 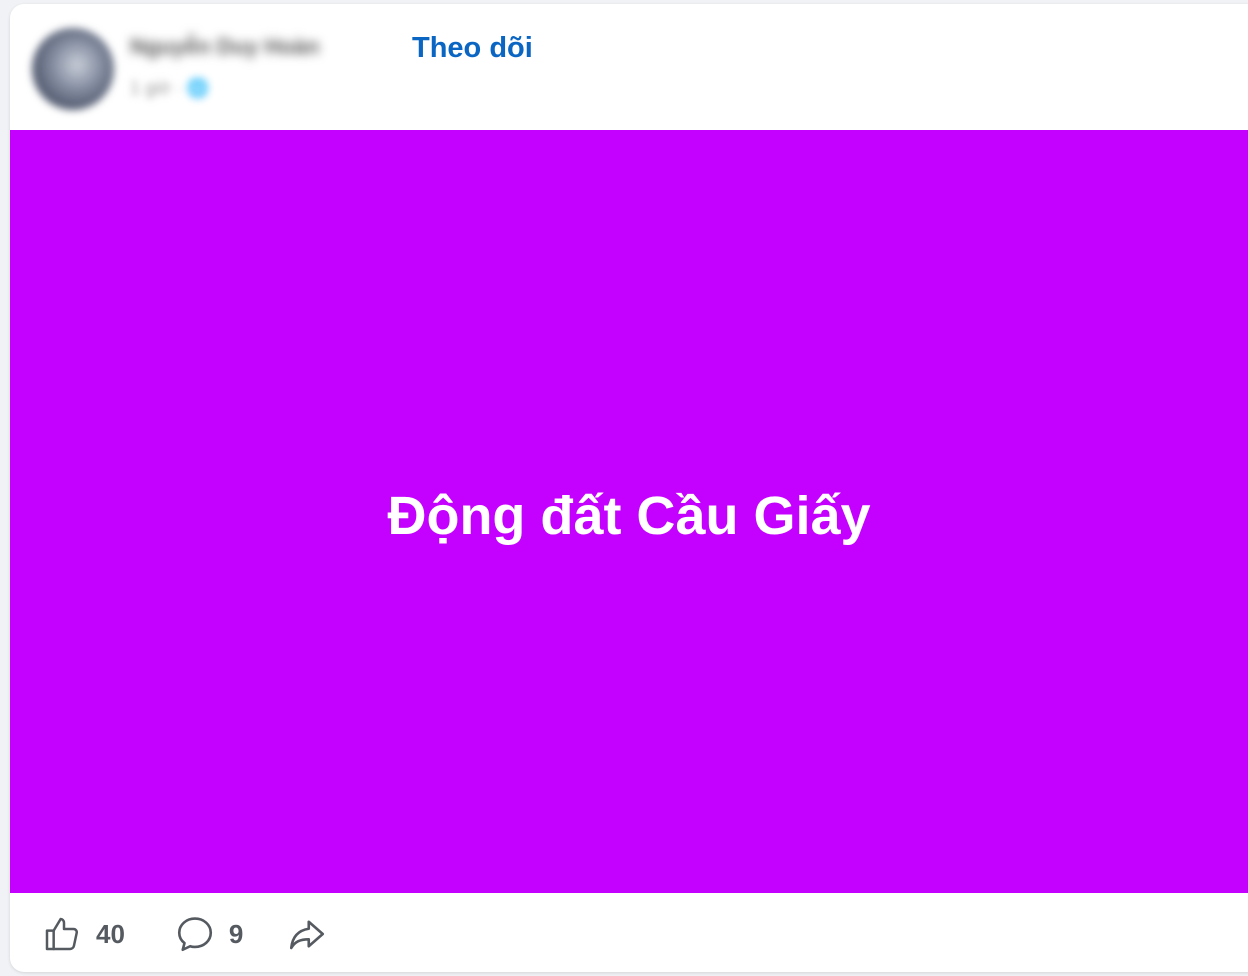 I want to click on post-media-text: Động đất Cầu Giấy, so click(x=629, y=515).